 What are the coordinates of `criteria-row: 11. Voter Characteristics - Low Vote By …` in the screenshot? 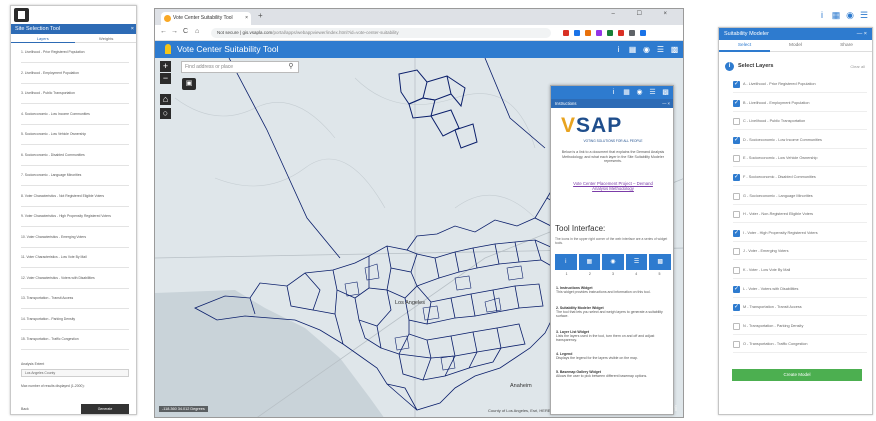 It's located at (76, 257).